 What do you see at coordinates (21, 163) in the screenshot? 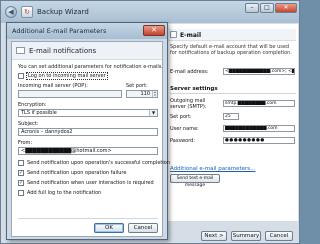
I see `option-successful-completion-checkbox` at bounding box center [21, 163].